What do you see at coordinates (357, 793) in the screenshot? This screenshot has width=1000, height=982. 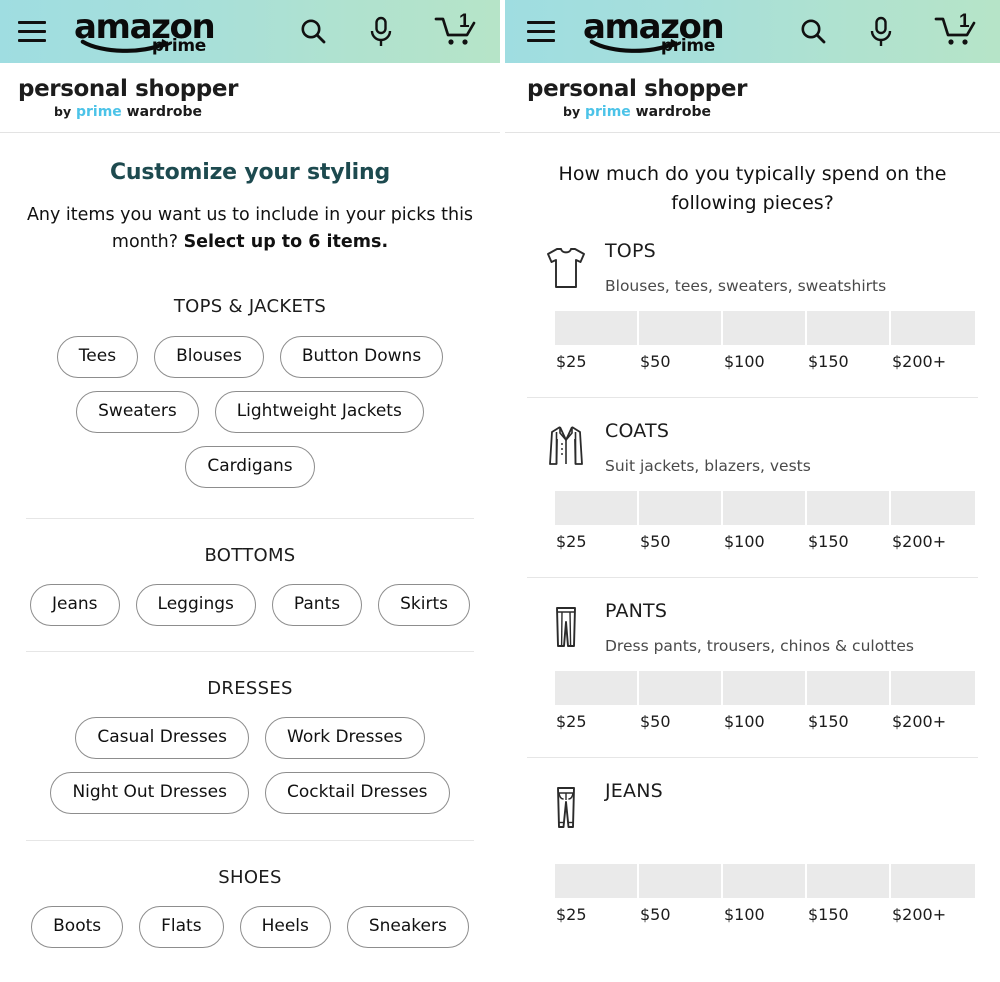 I see `chip-cocktail-dresses: Cocktail Dresses` at bounding box center [357, 793].